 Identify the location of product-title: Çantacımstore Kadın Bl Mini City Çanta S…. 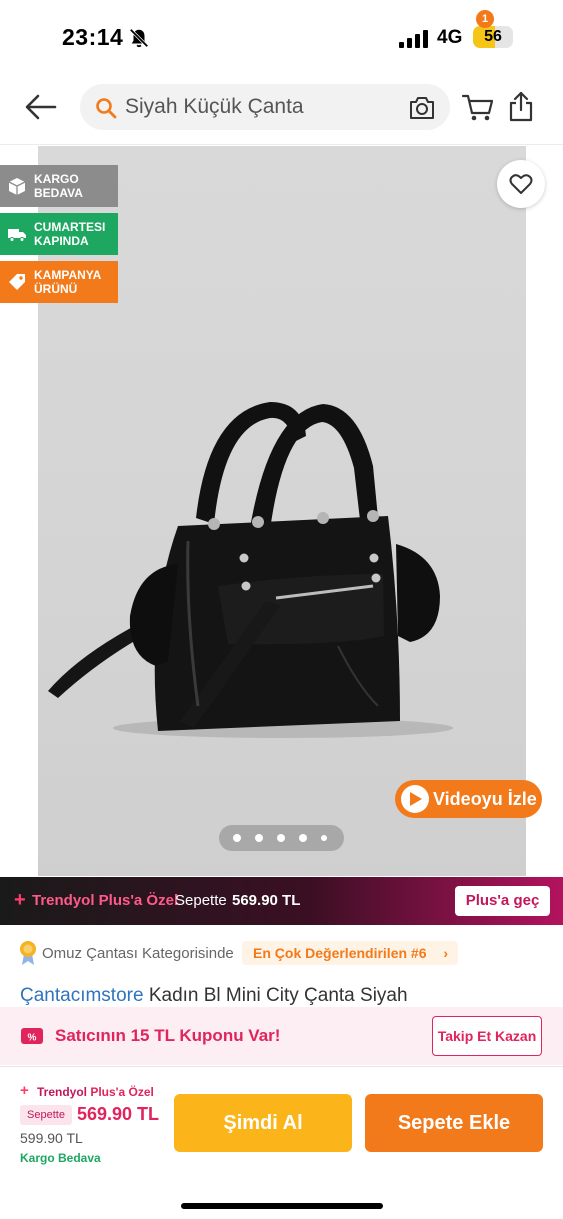
(214, 996).